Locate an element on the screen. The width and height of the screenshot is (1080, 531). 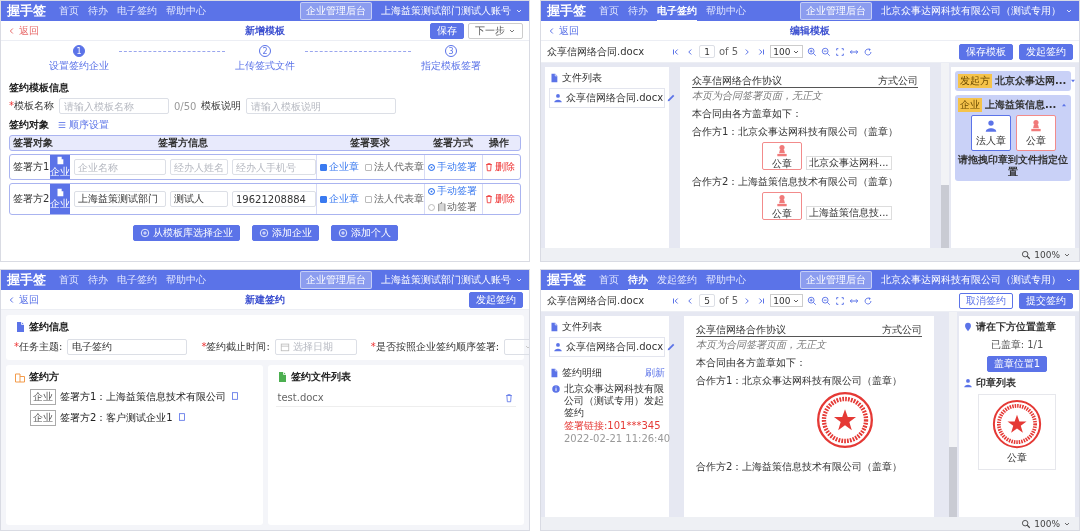
text-field: 19621208884 is located at coordinates (274, 199).